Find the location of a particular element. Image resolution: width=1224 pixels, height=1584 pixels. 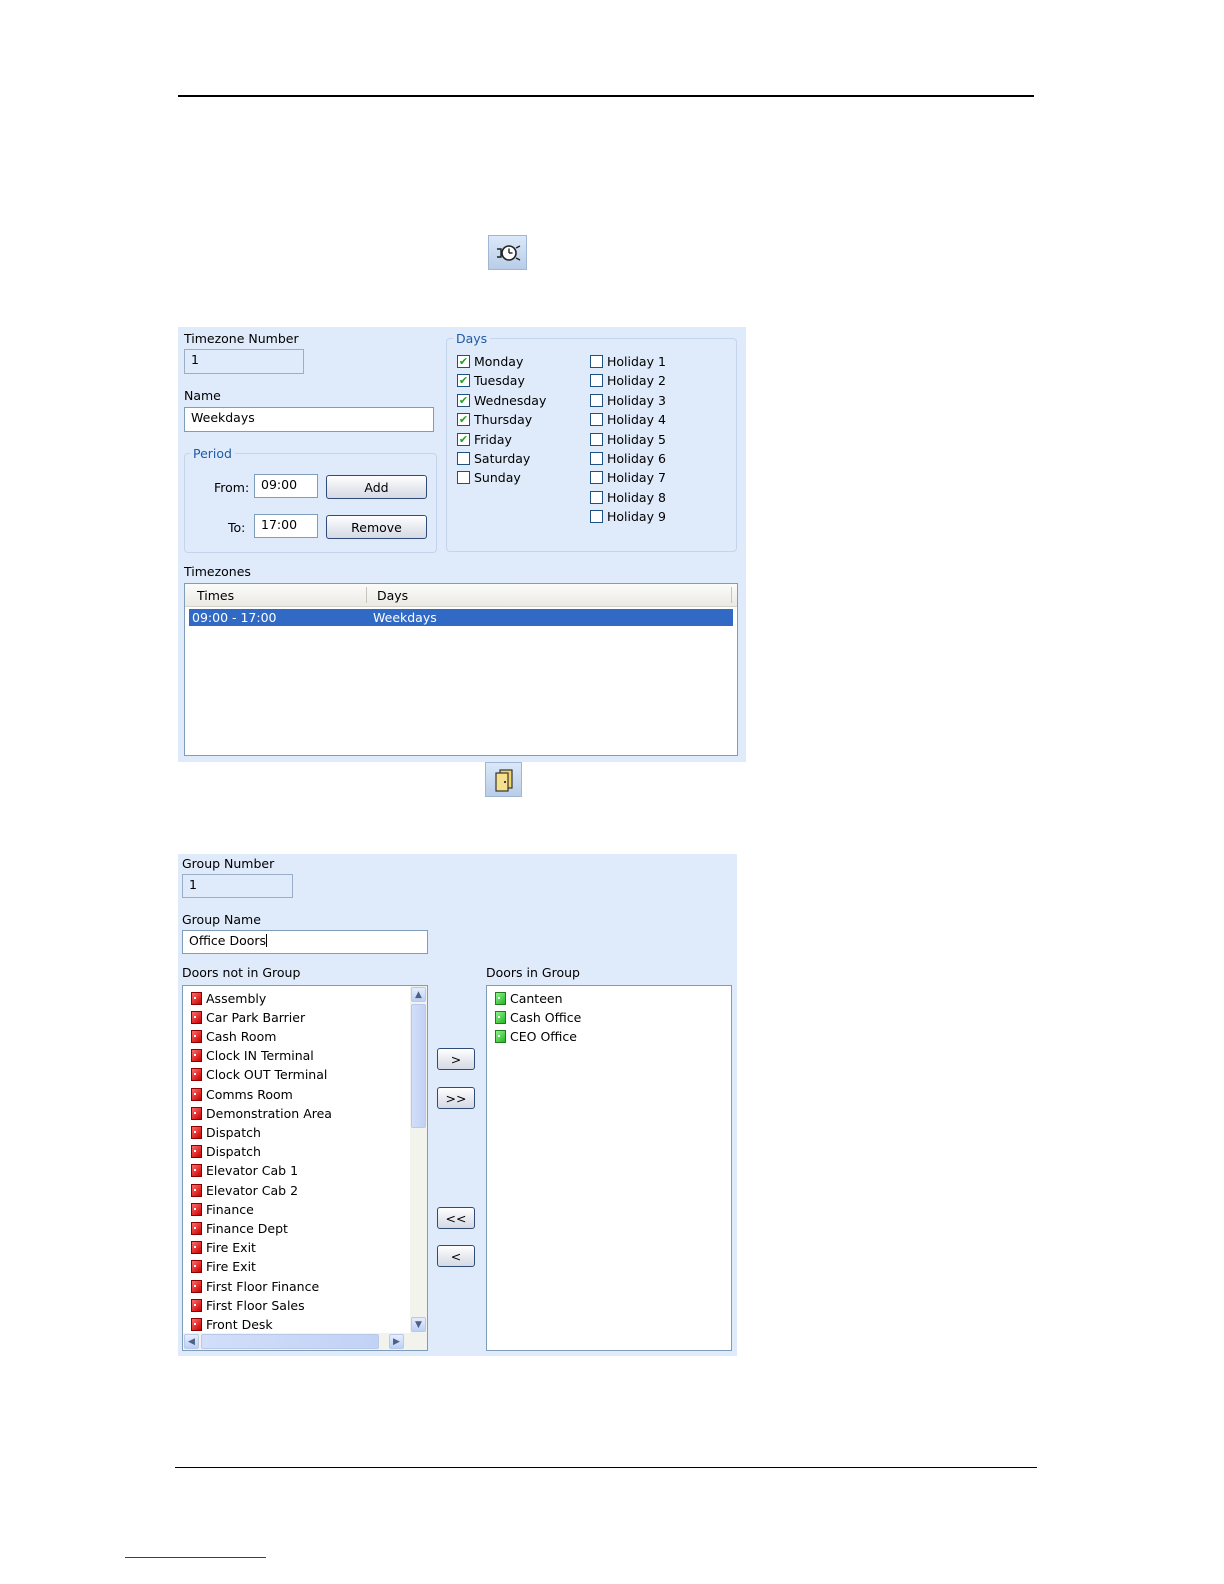

list-item: Front Desk is located at coordinates (232, 1324).